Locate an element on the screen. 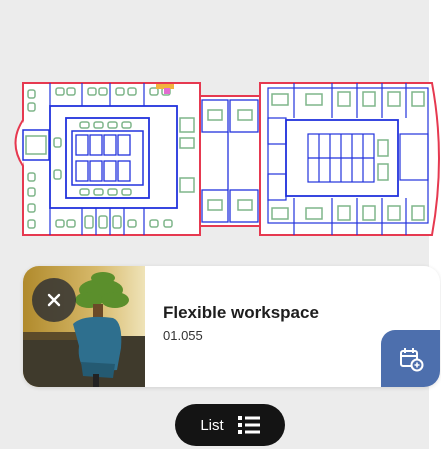 This screenshot has height=449, width=441. close-button is located at coordinates (54, 300).